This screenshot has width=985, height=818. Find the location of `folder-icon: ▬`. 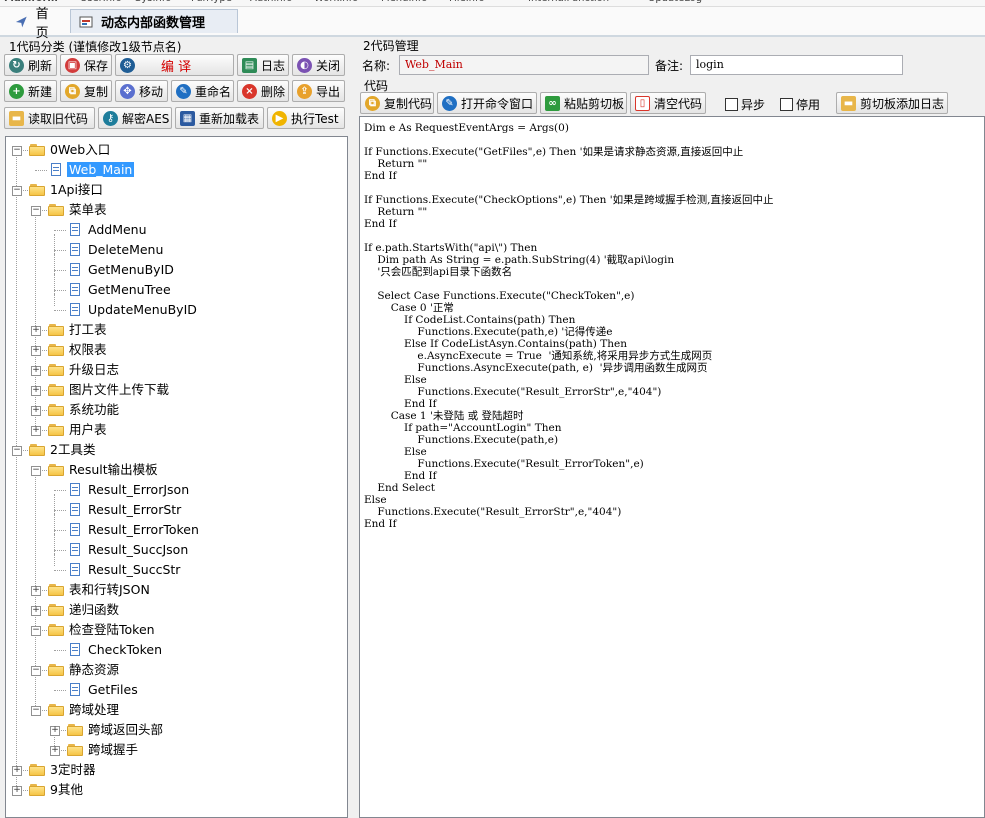

folder-icon: ▬ is located at coordinates (848, 103).